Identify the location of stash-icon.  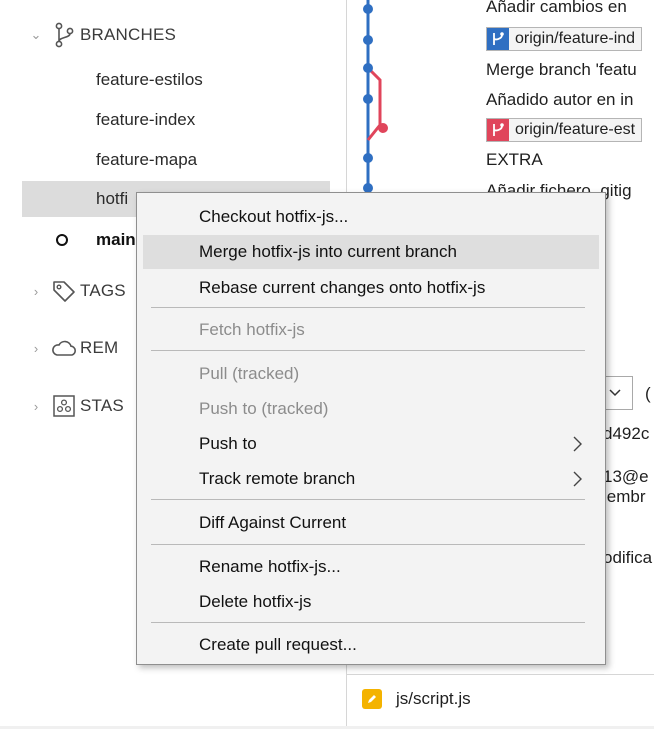
(64, 406).